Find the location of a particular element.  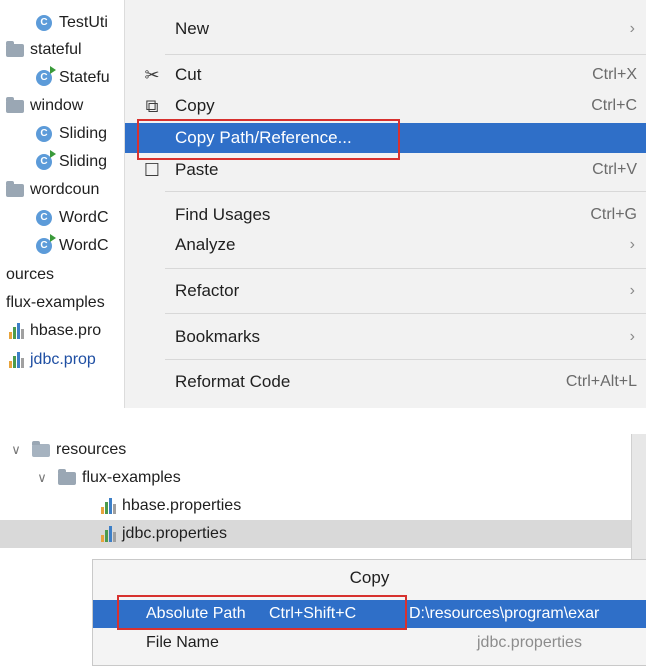

tree-item-label: resources is located at coordinates (91, 449).